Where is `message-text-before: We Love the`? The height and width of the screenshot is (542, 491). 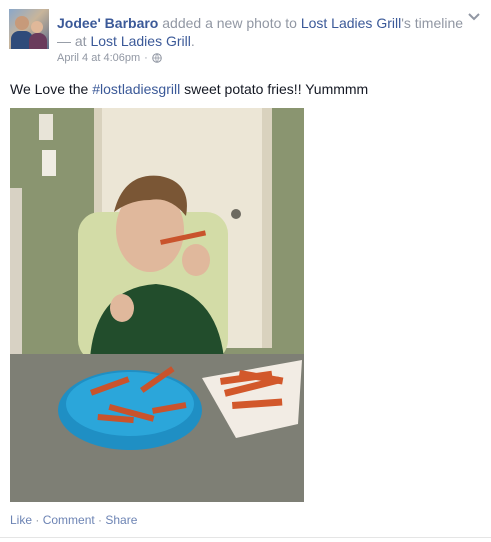 message-text-before: We Love the is located at coordinates (51, 89).